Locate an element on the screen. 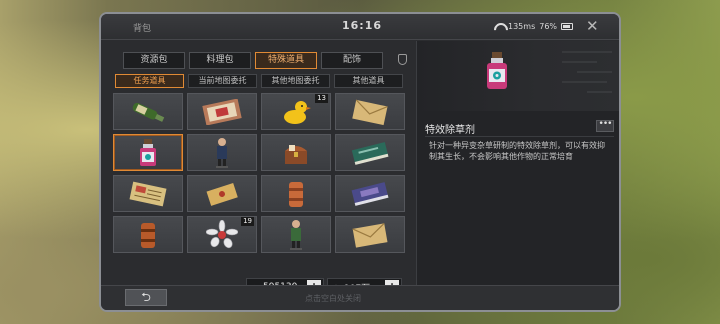 This screenshot has height=324, width=720. figurine-icon is located at coordinates (222, 152).